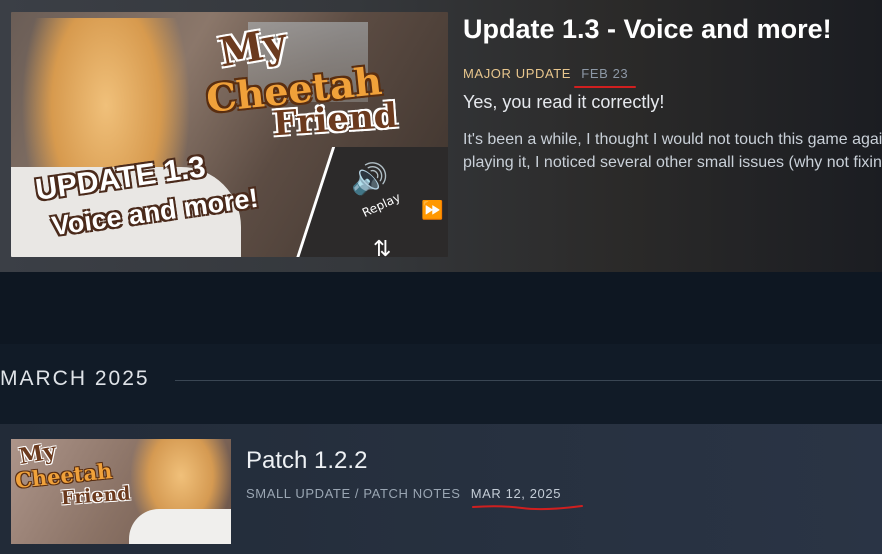 The image size is (882, 554). What do you see at coordinates (382, 247) in the screenshot?
I see `auto-icon: ⇅` at bounding box center [382, 247].